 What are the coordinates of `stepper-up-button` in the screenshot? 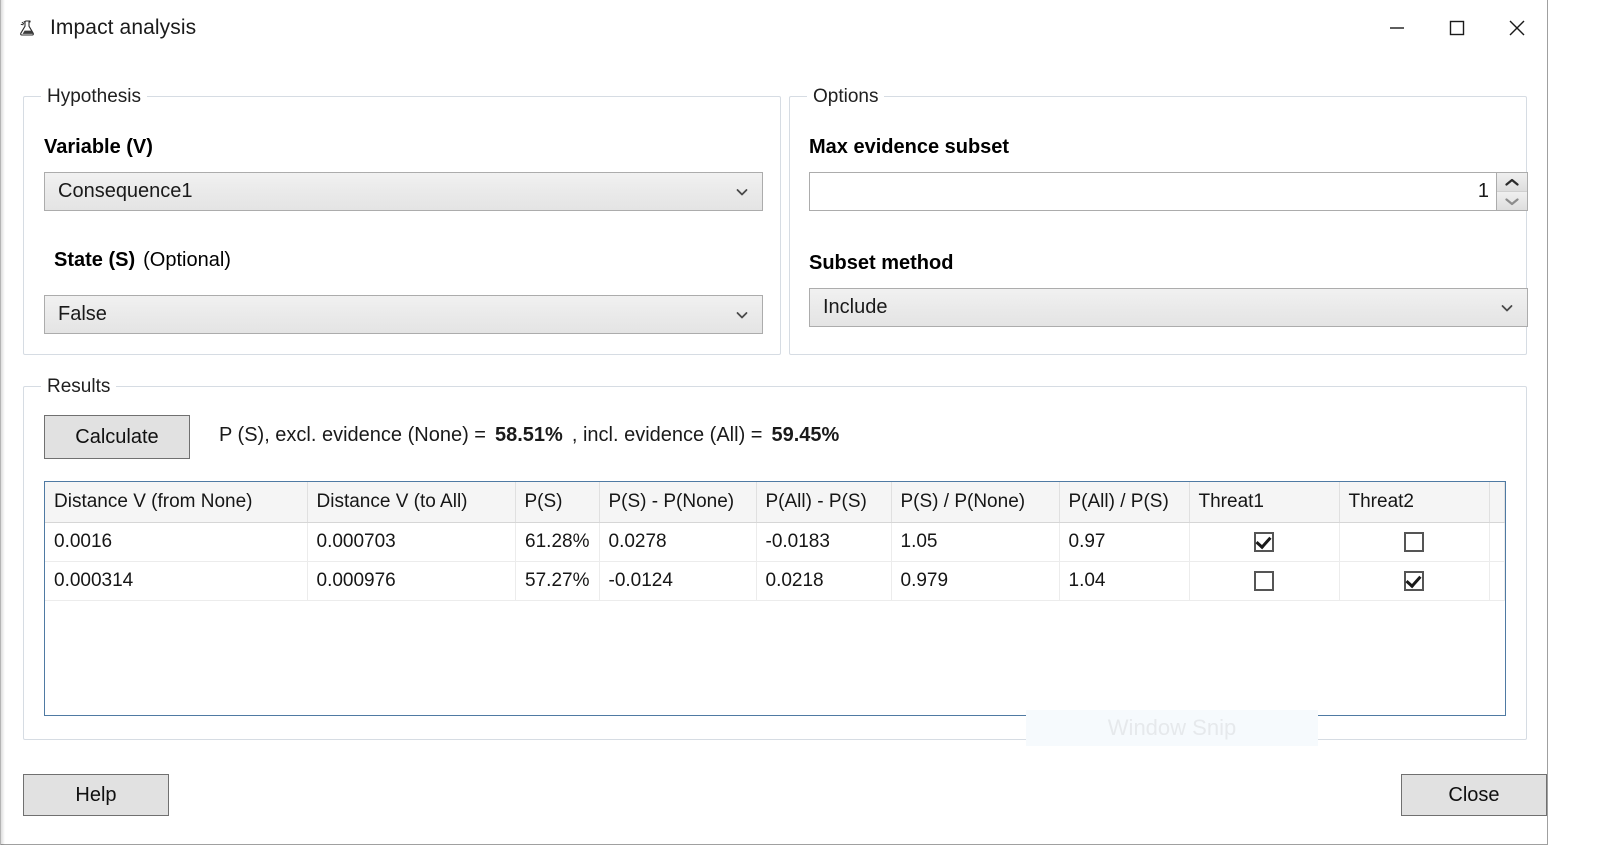 It's located at (1512, 182).